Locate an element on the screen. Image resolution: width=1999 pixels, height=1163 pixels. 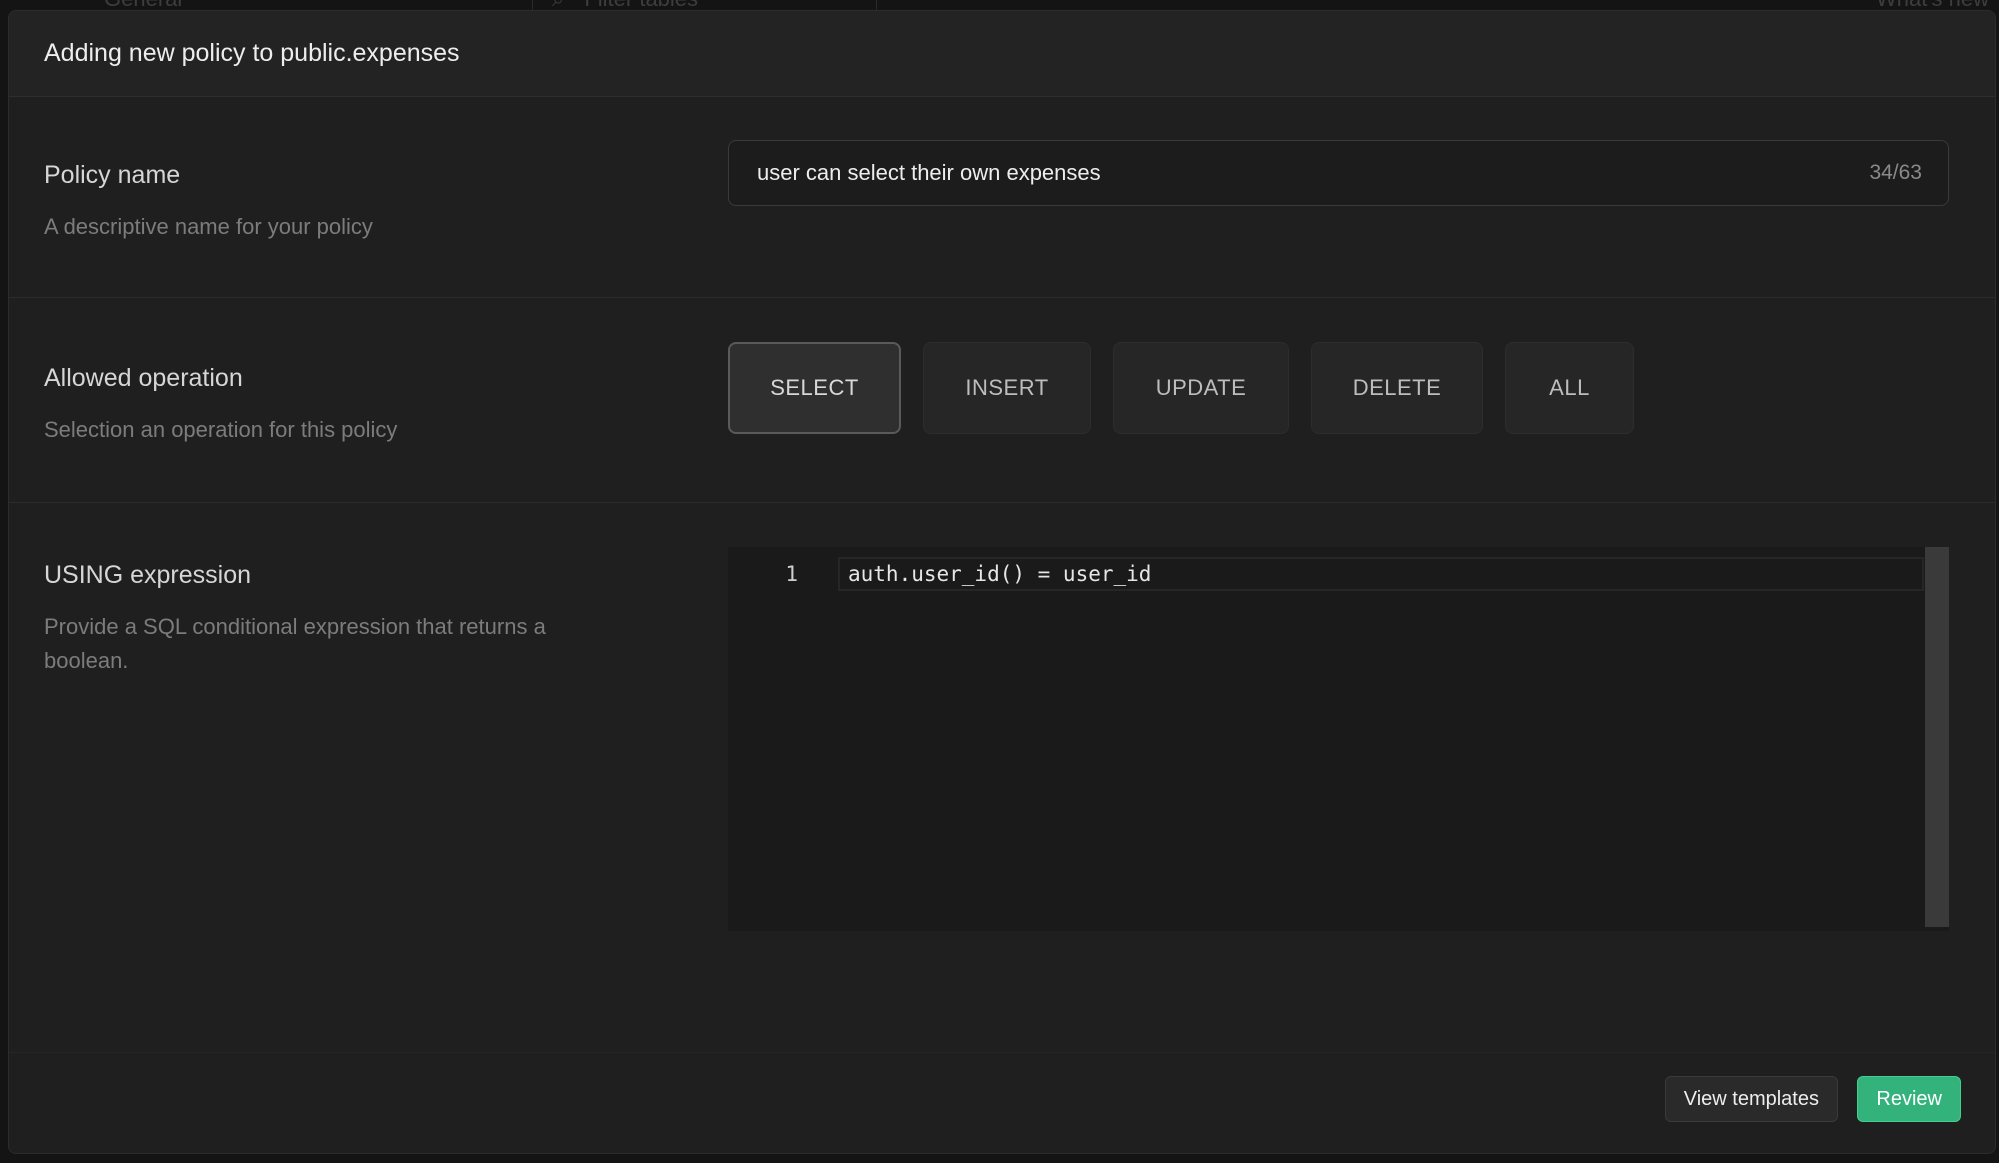
using-expression-title: USING expression is located at coordinates (148, 575).